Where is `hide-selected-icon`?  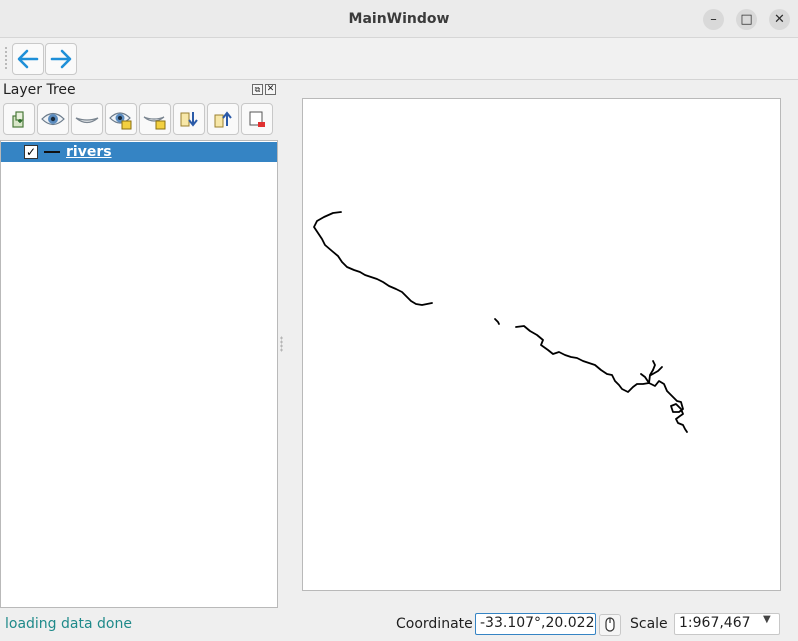
hide-selected-icon is located at coordinates (154, 123).